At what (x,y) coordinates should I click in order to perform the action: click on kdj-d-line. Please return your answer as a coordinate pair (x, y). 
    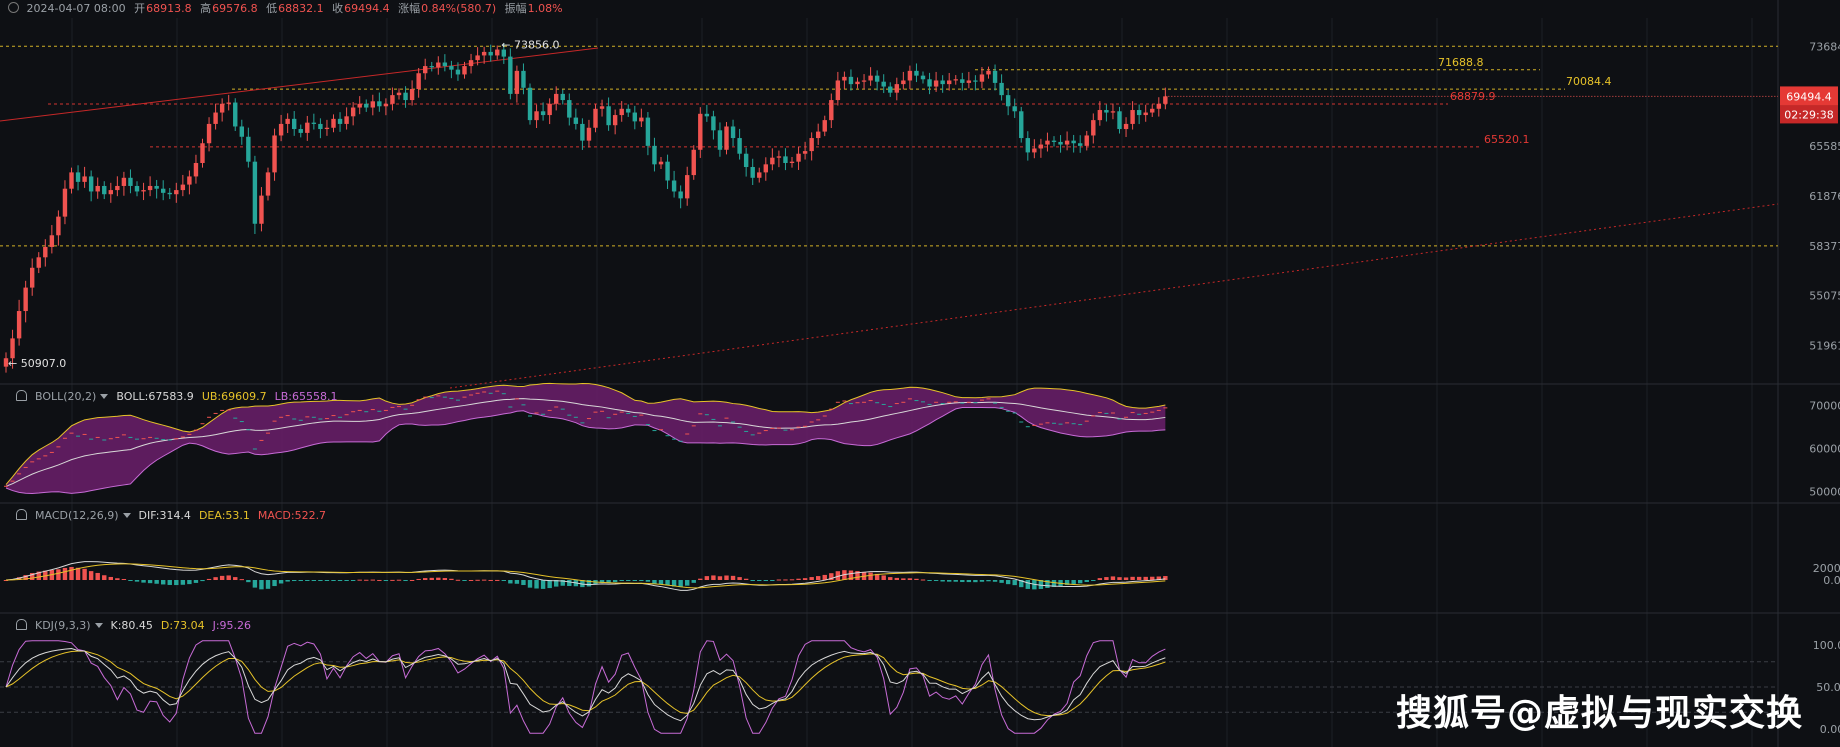
    Looking at the image, I should click on (585, 683).